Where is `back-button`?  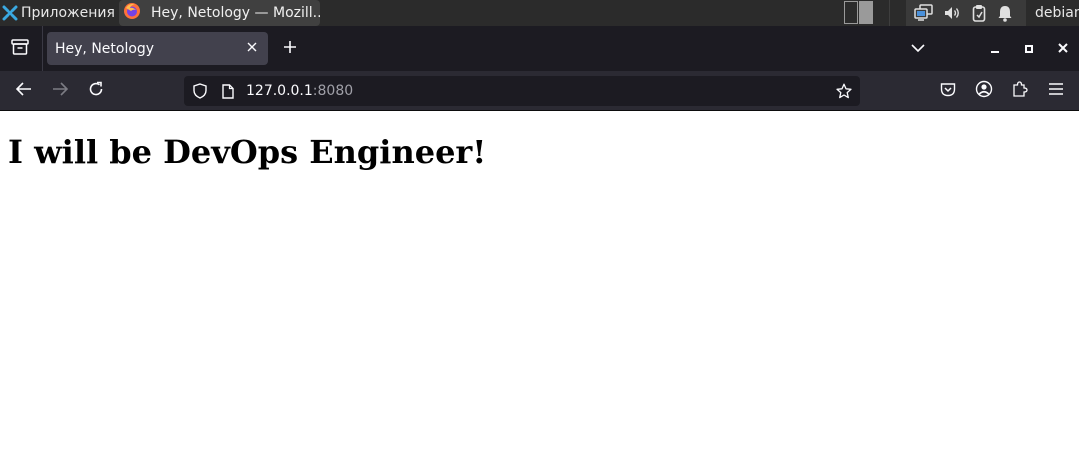
back-button is located at coordinates (24, 91).